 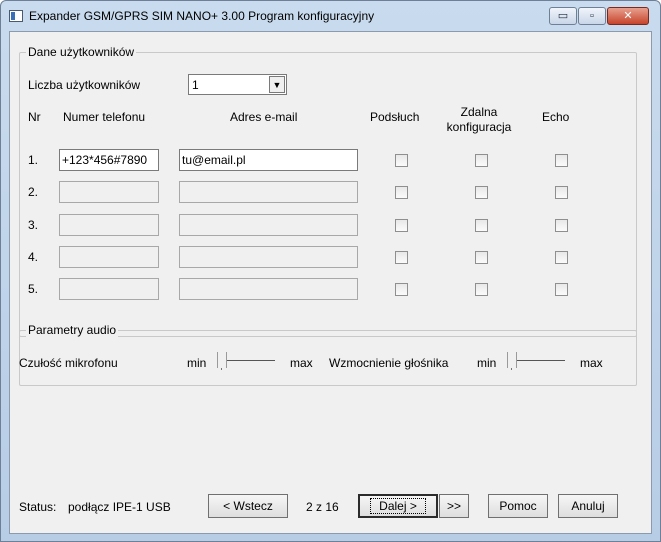 What do you see at coordinates (628, 16) in the screenshot?
I see `close-button: ✕` at bounding box center [628, 16].